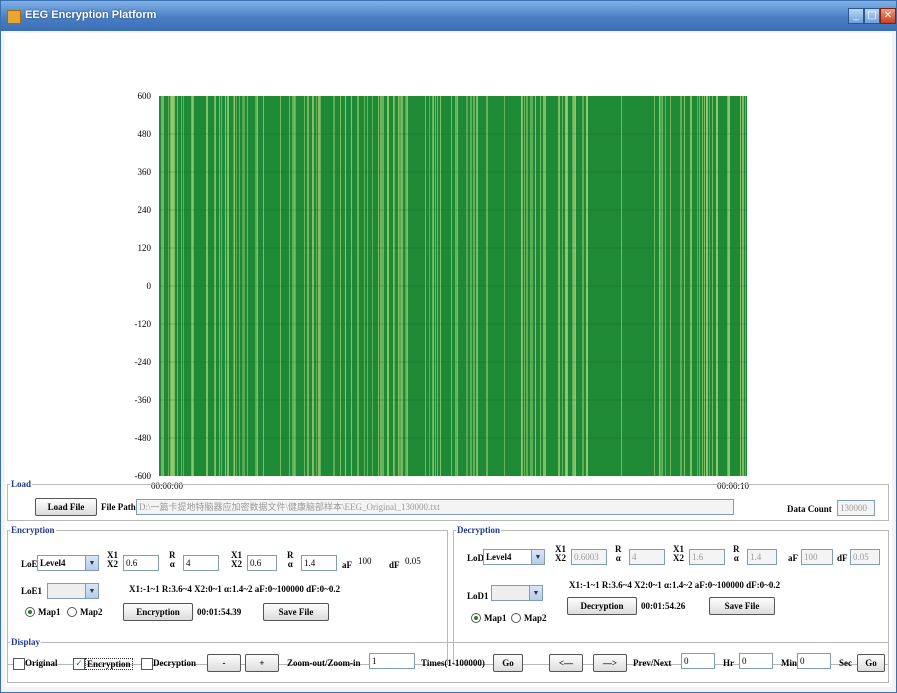 Image resolution: width=897 pixels, height=693 pixels. Describe the element at coordinates (66, 507) in the screenshot. I see `load-file-button: Load File` at that location.